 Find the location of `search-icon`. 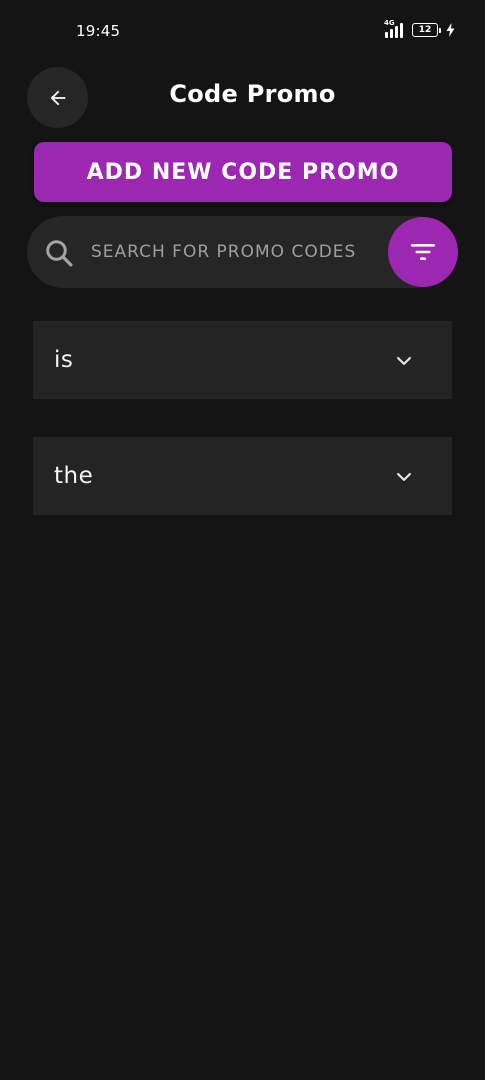

search-icon is located at coordinates (59, 253).